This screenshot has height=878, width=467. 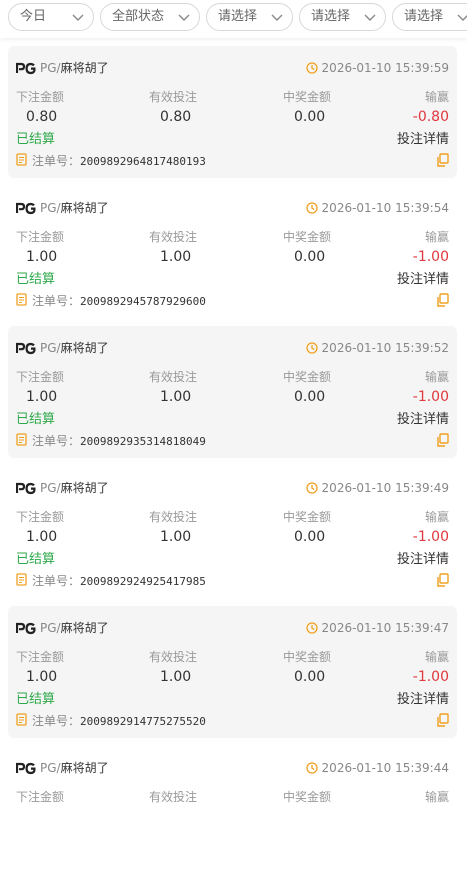 What do you see at coordinates (138, 16) in the screenshot?
I see `status-filter-label: 全部状态` at bounding box center [138, 16].